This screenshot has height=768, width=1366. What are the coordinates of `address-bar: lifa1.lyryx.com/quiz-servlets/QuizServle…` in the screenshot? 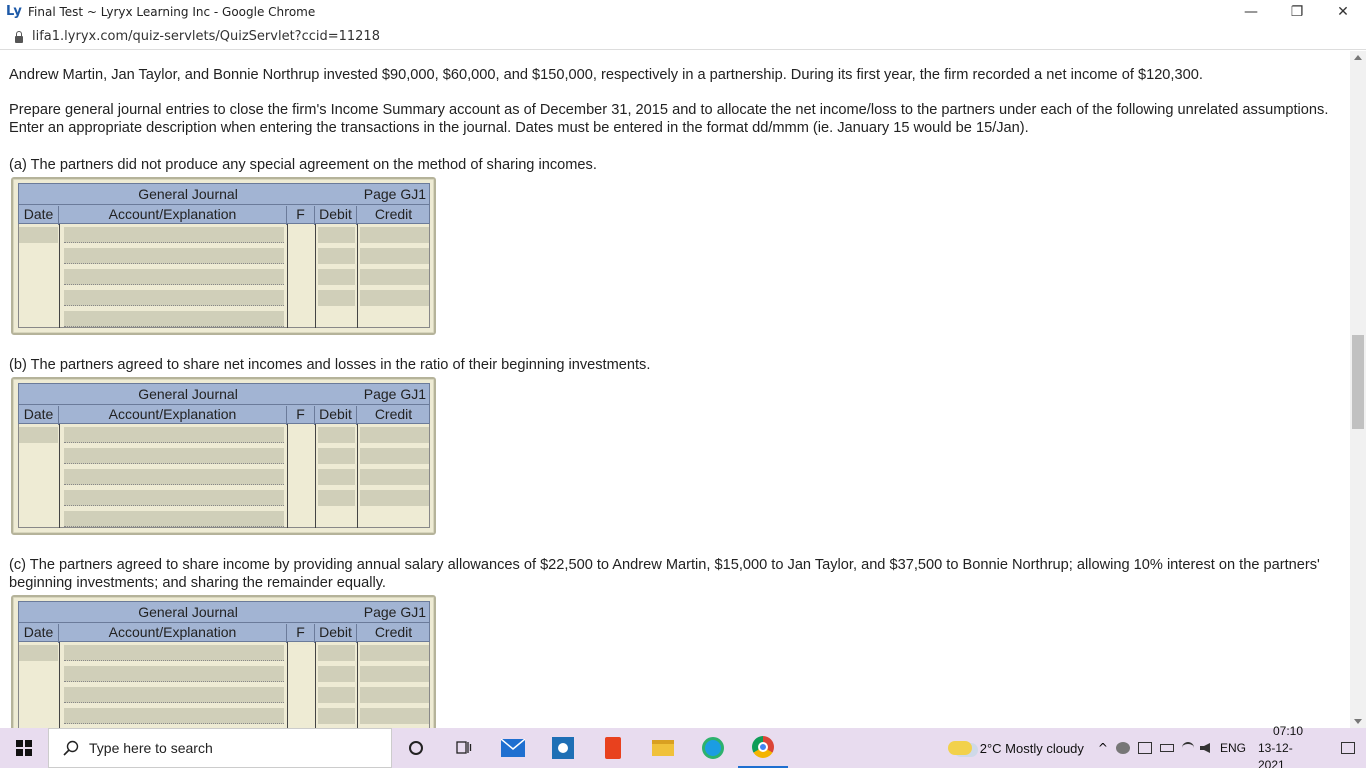 It's located at (683, 37).